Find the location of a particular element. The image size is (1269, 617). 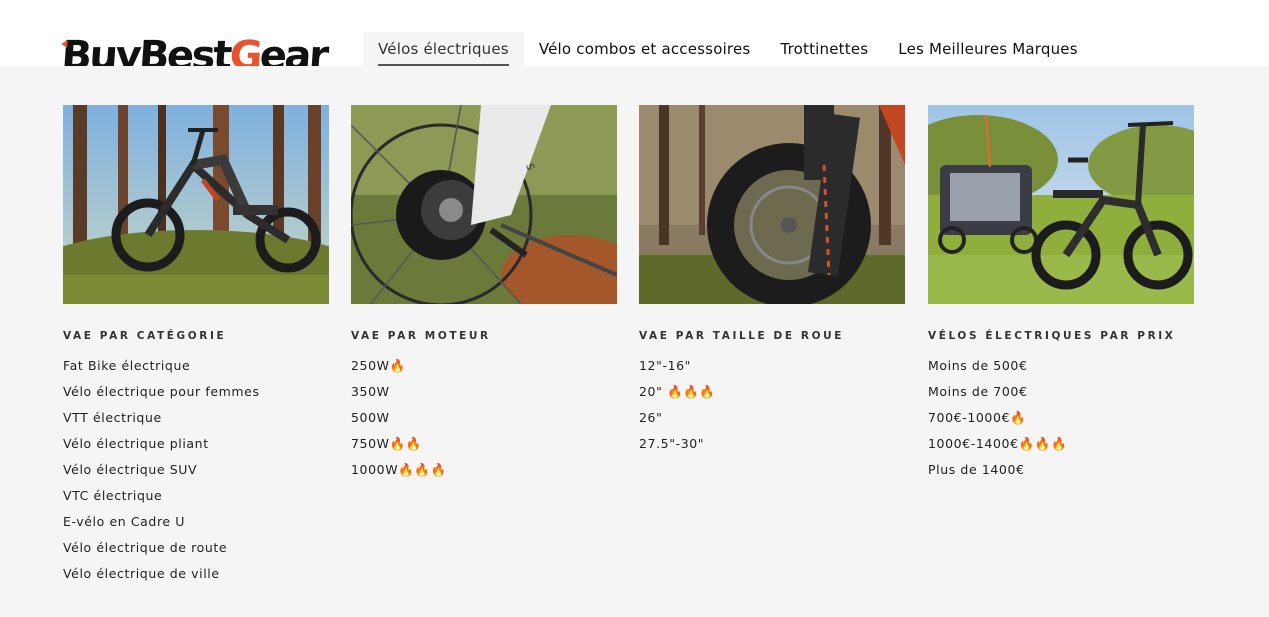

menu-link-1000w: 1000W🔥🔥🔥 is located at coordinates (484, 475).